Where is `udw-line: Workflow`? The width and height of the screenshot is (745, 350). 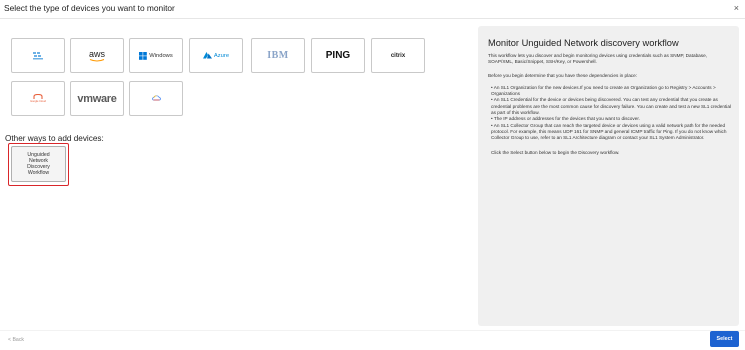
udw-line: Workflow is located at coordinates (38, 173).